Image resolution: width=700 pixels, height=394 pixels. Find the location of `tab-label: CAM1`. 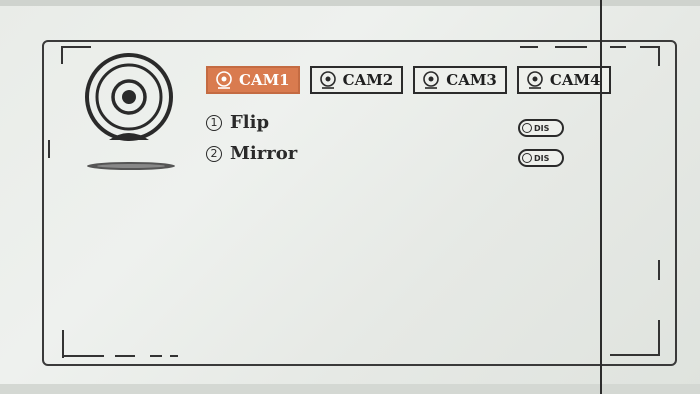

tab-label: CAM1 is located at coordinates (264, 80).